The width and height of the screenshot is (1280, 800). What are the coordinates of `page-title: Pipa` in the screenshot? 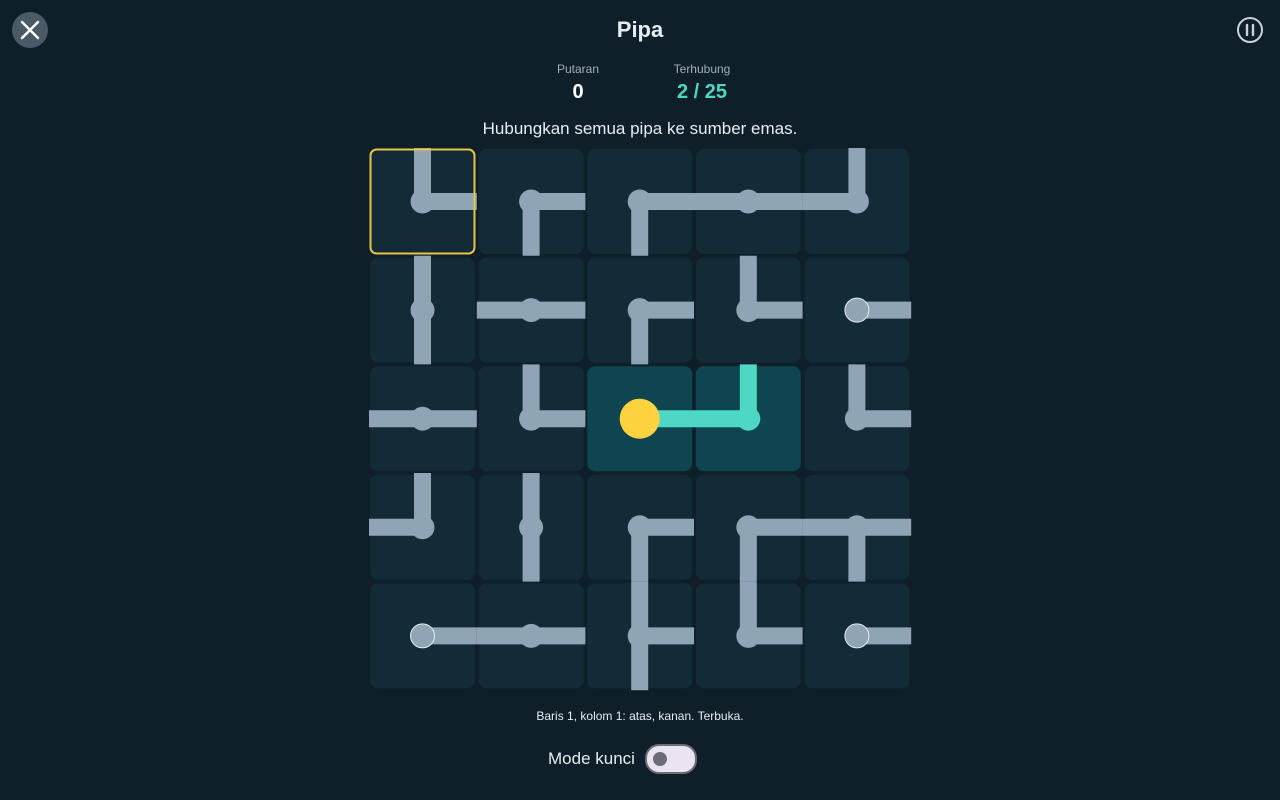 It's located at (640, 29).